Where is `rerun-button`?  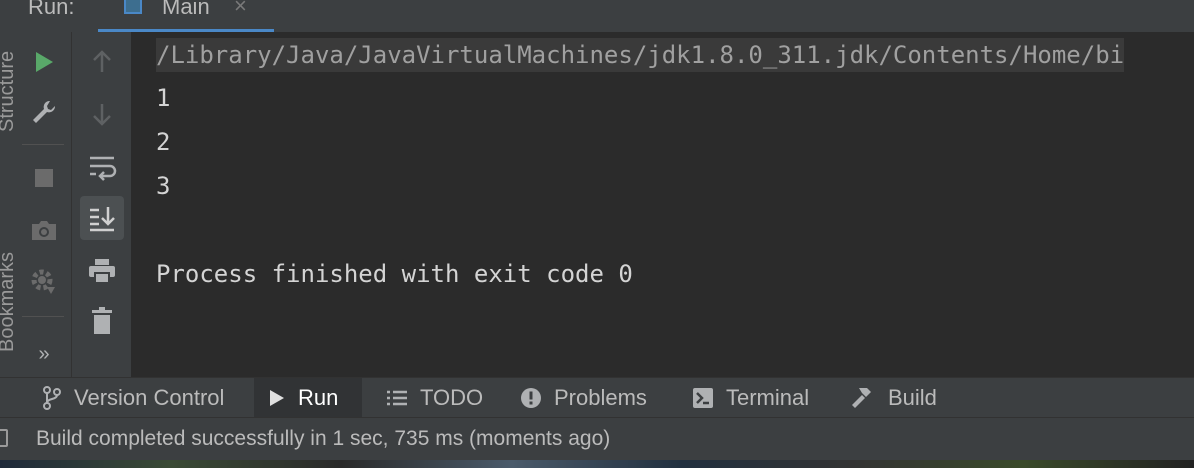 rerun-button is located at coordinates (44, 62).